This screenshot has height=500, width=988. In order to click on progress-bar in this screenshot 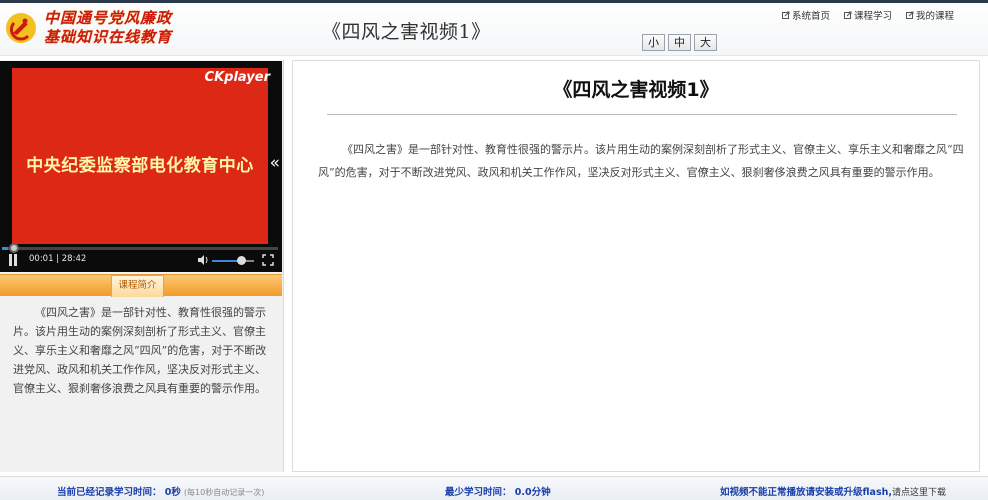, I will do `click(140, 248)`.